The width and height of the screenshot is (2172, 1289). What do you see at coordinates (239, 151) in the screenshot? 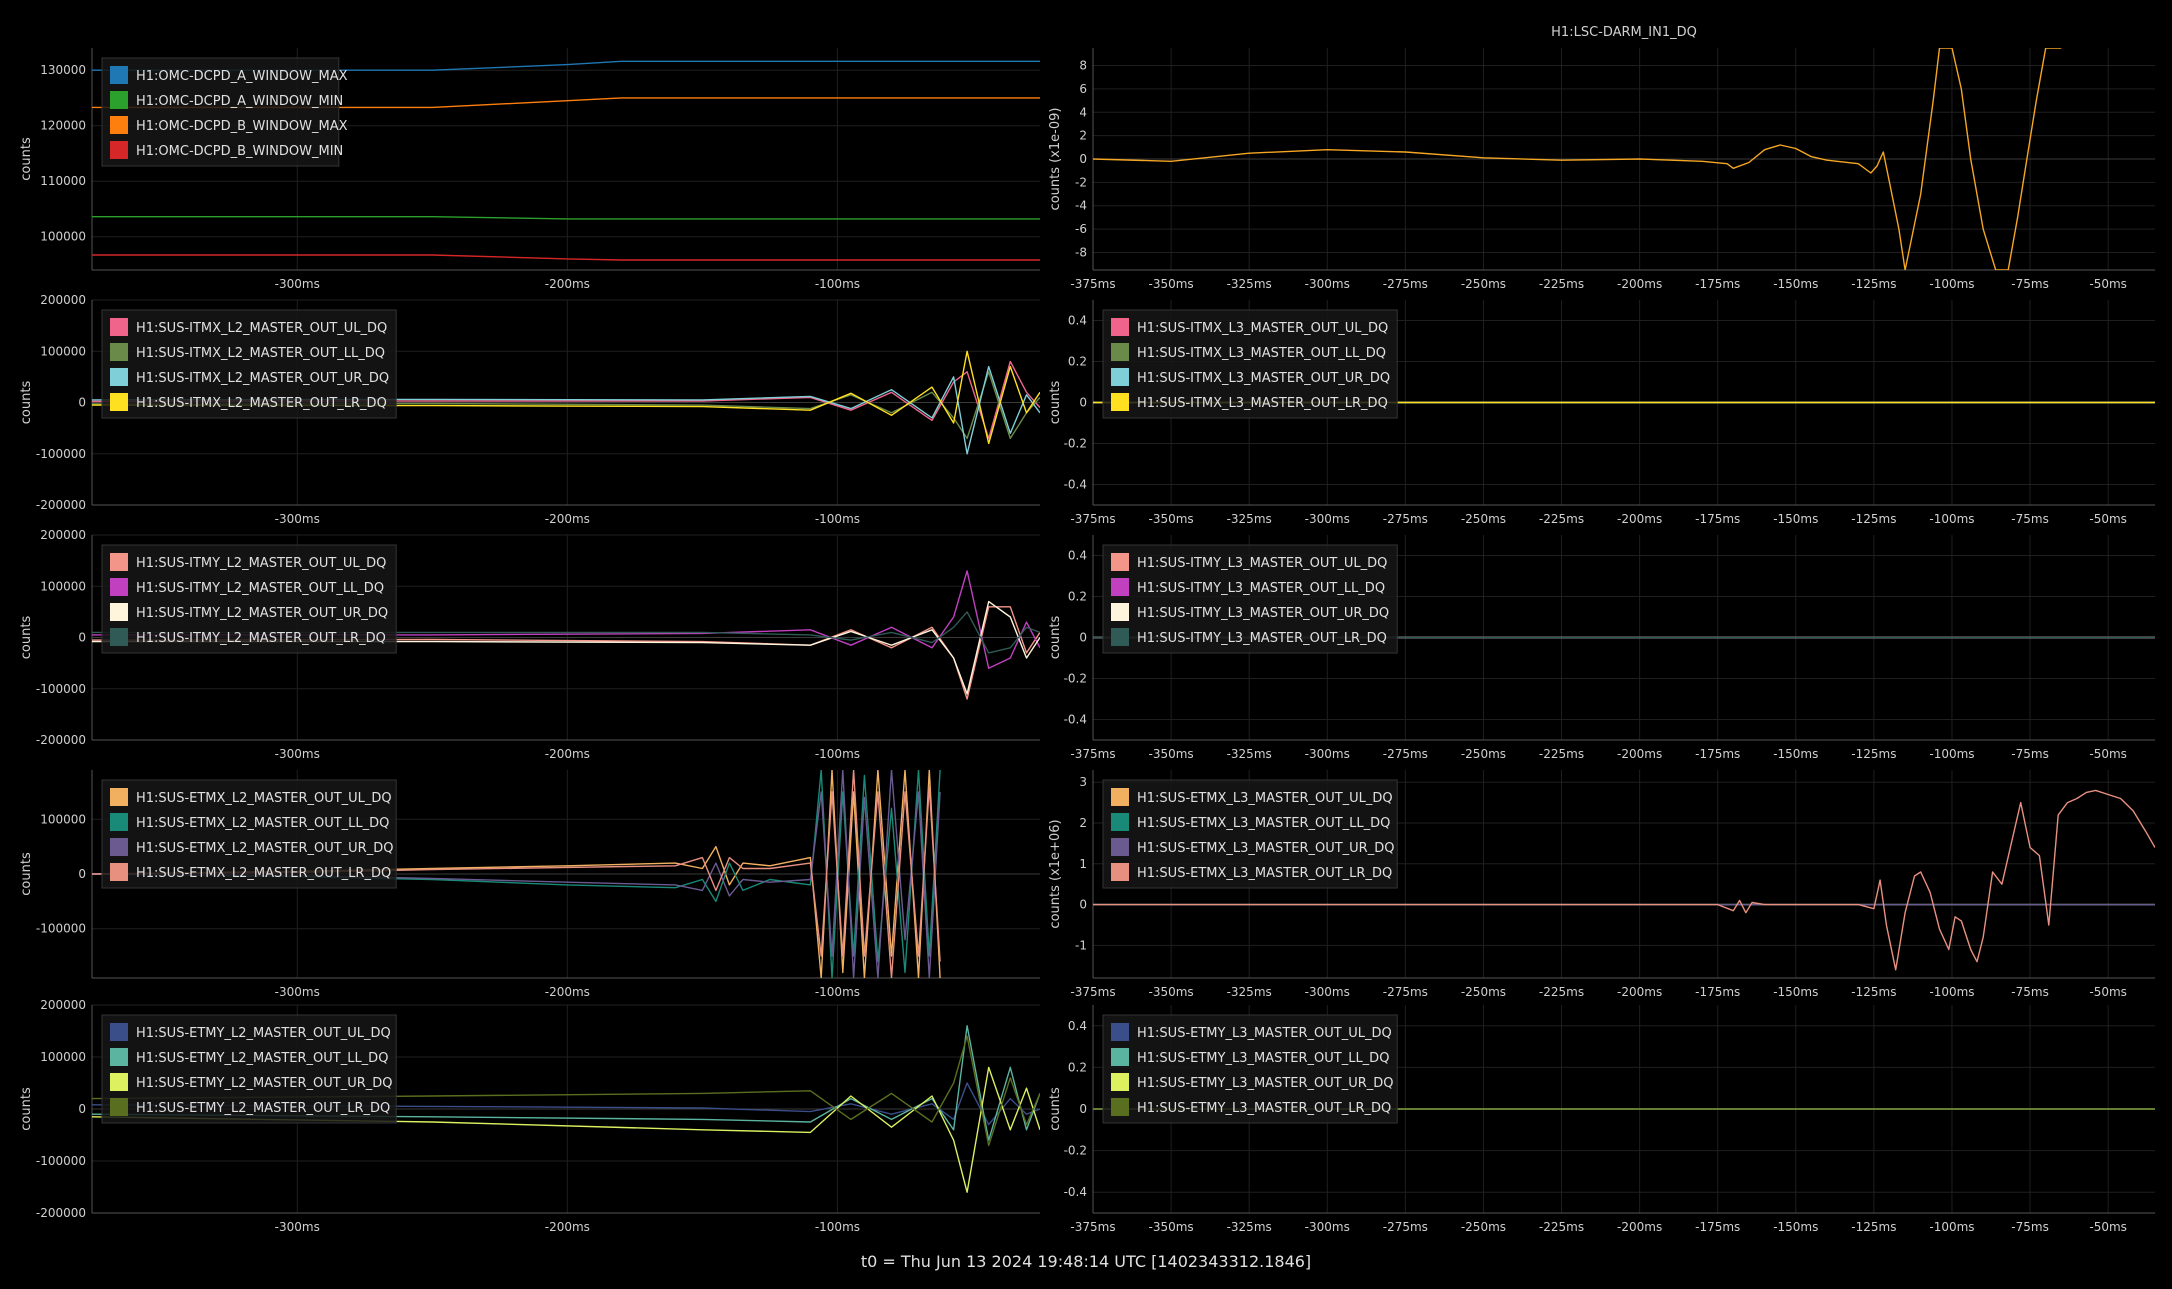
I see `legend-entry: H1:OMC-DCPD_B_WINDOW_MIN` at bounding box center [239, 151].